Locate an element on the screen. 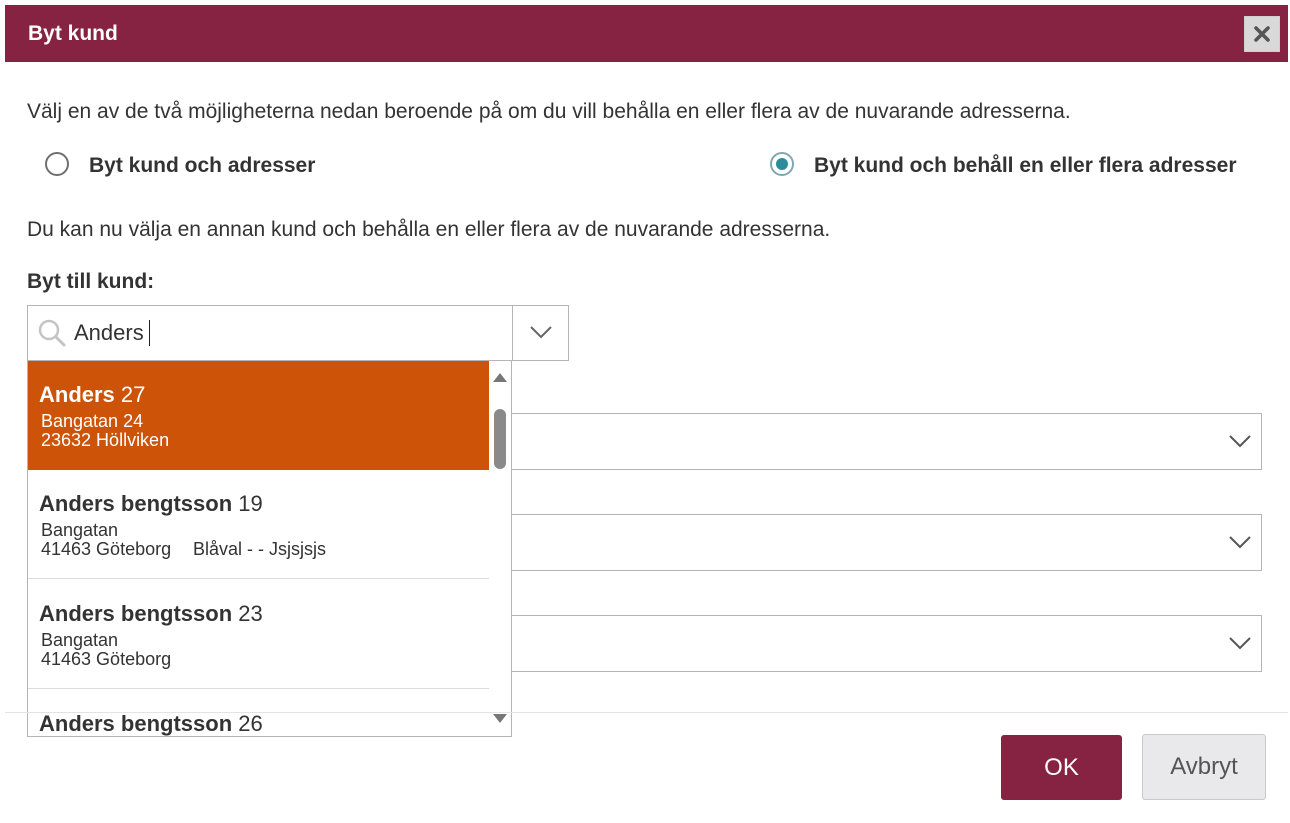  scroll-up-arrow-icon is located at coordinates (500, 377).